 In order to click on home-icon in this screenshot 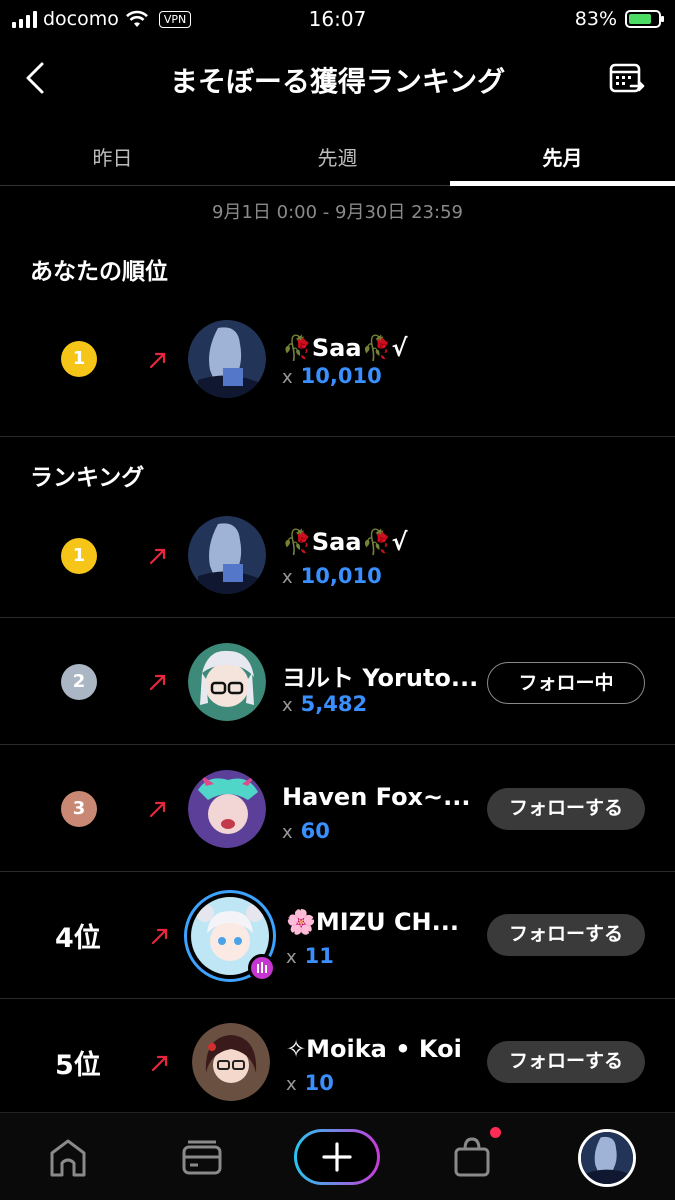, I will do `click(68, 1157)`.